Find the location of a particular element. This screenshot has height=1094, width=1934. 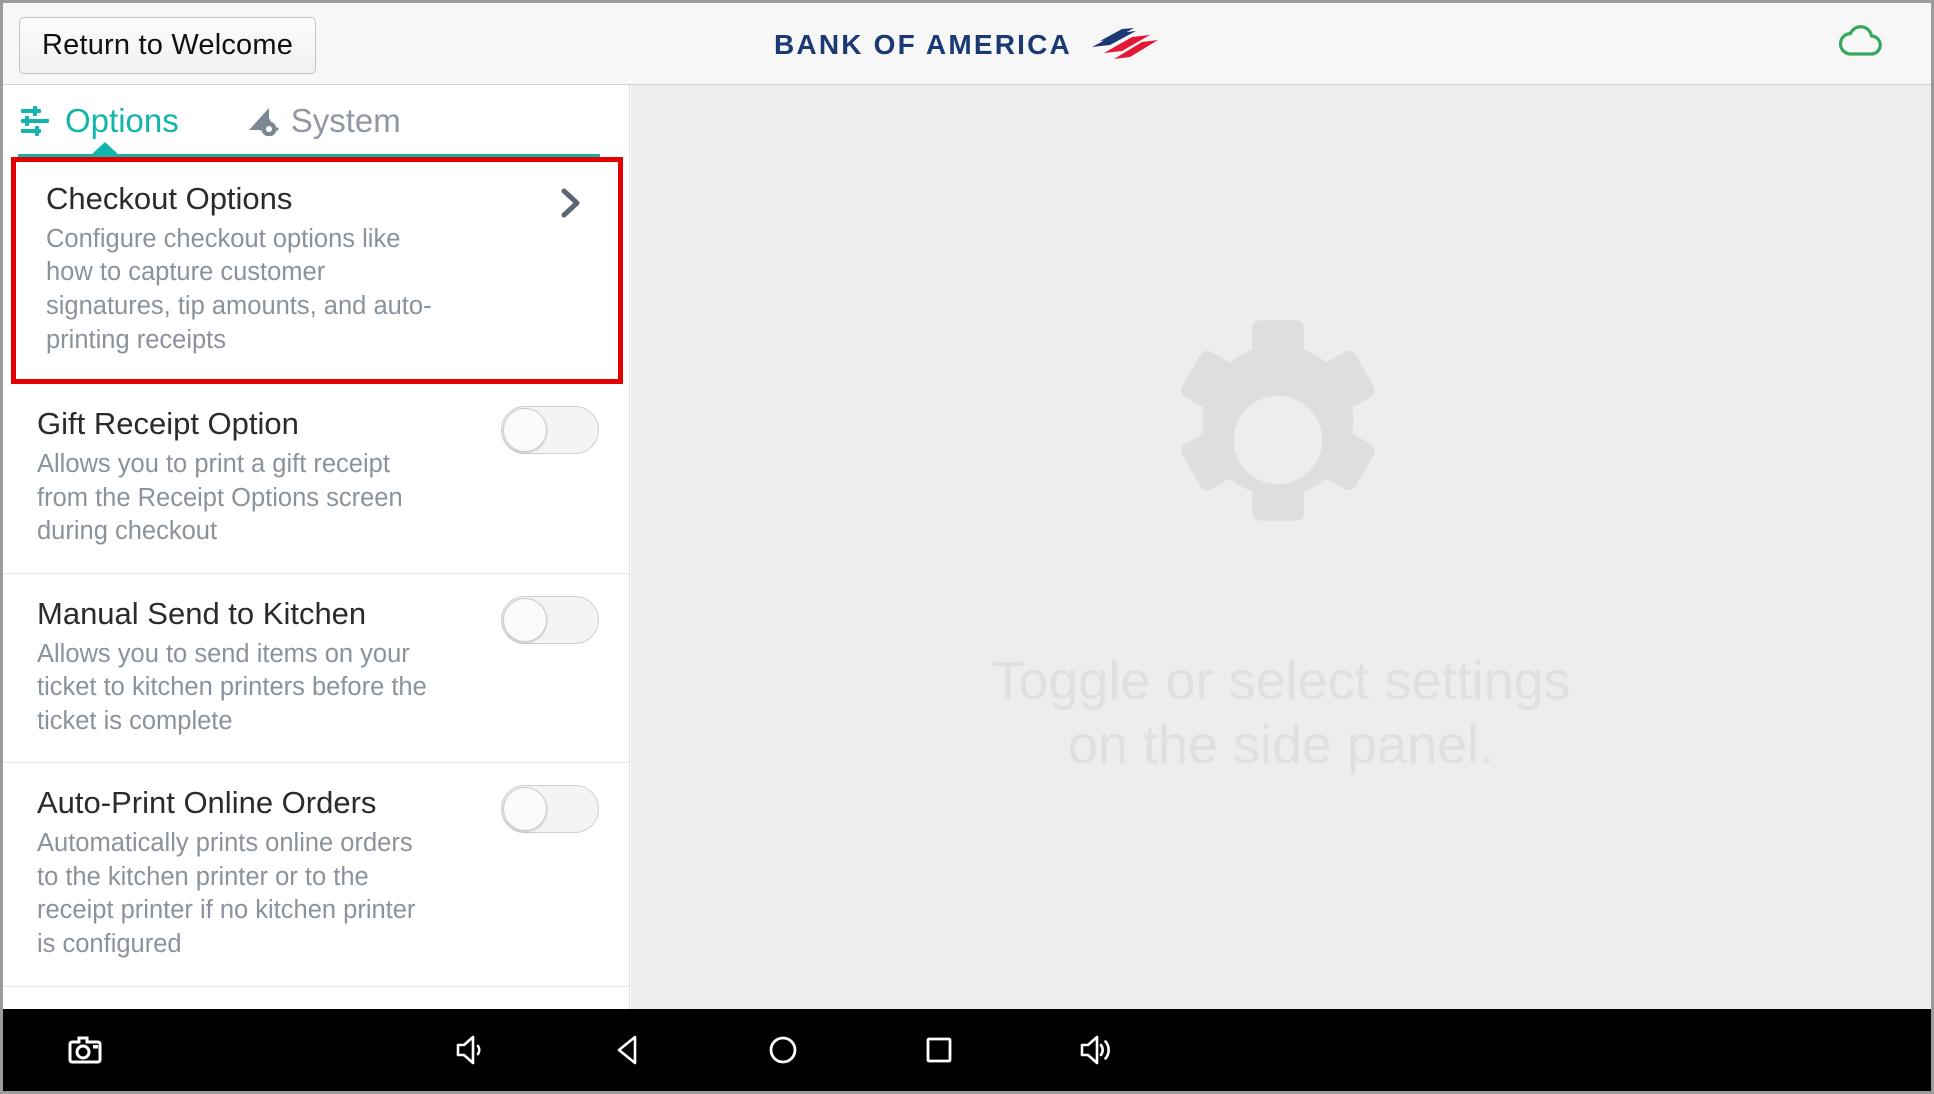

brand-logo-text: BANK OF AMERICA is located at coordinates (923, 44).